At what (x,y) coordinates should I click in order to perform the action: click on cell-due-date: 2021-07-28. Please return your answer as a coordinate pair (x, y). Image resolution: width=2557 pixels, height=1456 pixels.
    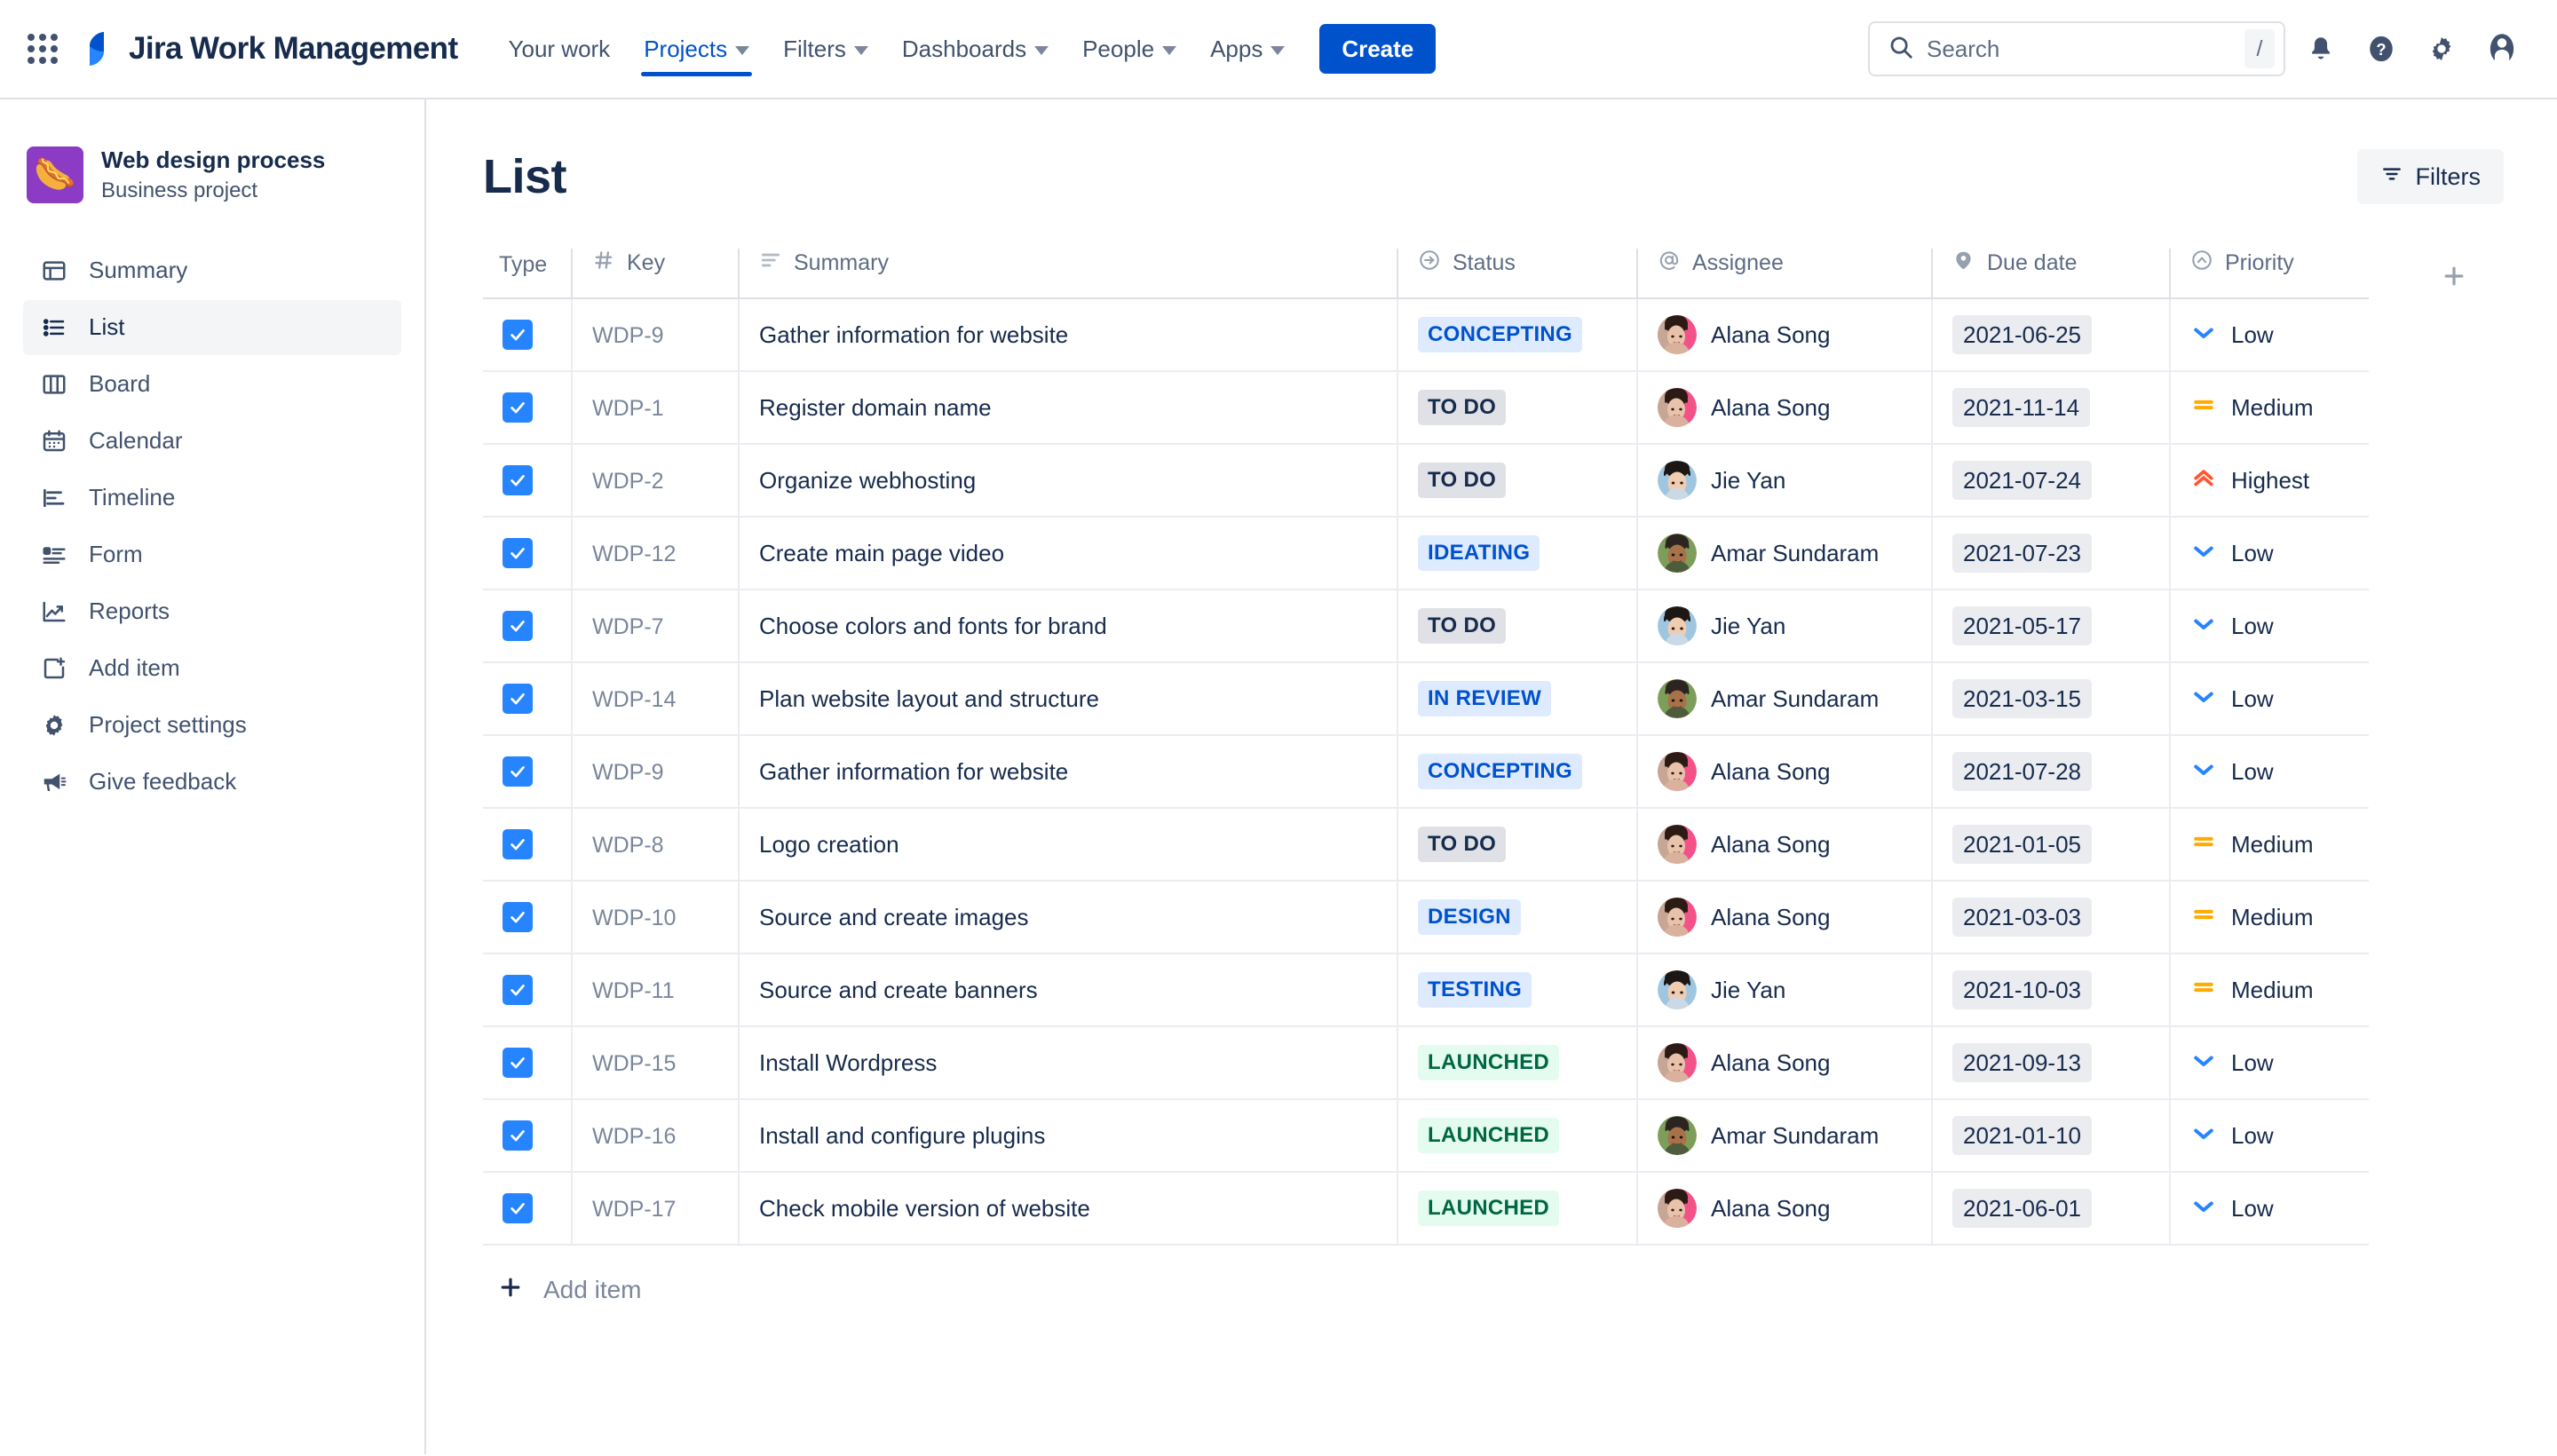
    Looking at the image, I should click on (2050, 772).